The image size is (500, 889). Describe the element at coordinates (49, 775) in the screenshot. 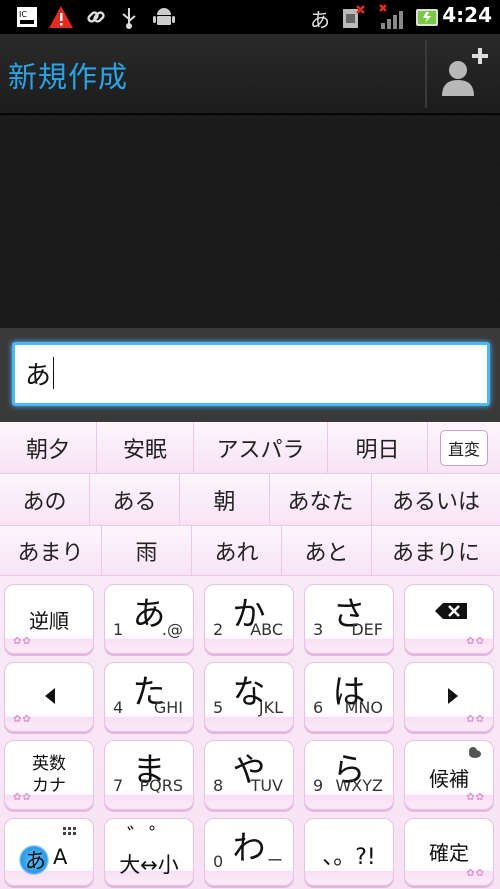

I see `eisu-kana-key: ✿✿ 英数 カナ` at that location.